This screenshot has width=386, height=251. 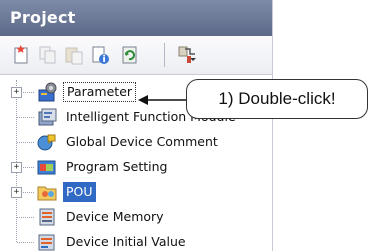 I want to click on tree-item-label: POU, so click(x=79, y=192).